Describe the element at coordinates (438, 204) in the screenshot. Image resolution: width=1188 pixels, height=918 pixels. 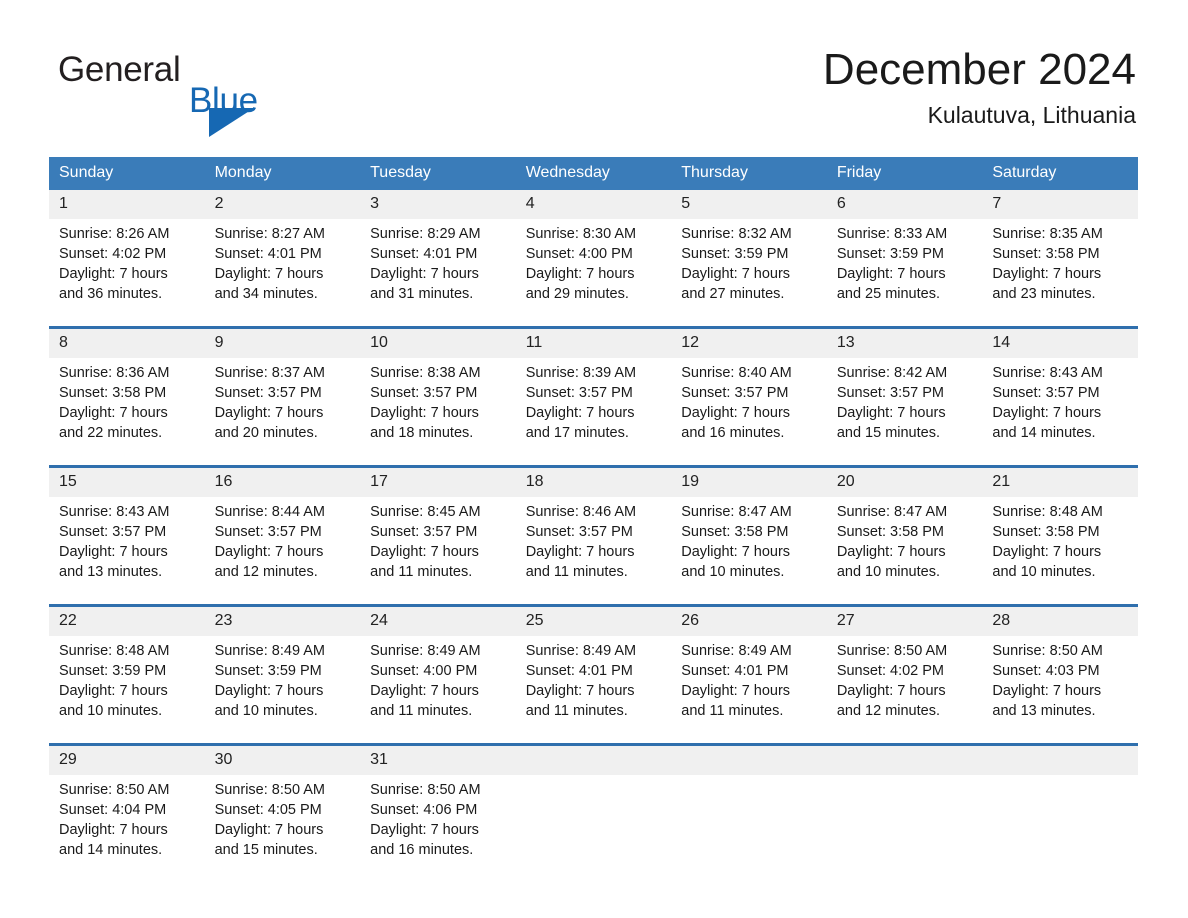
I see `day-number: 3` at that location.